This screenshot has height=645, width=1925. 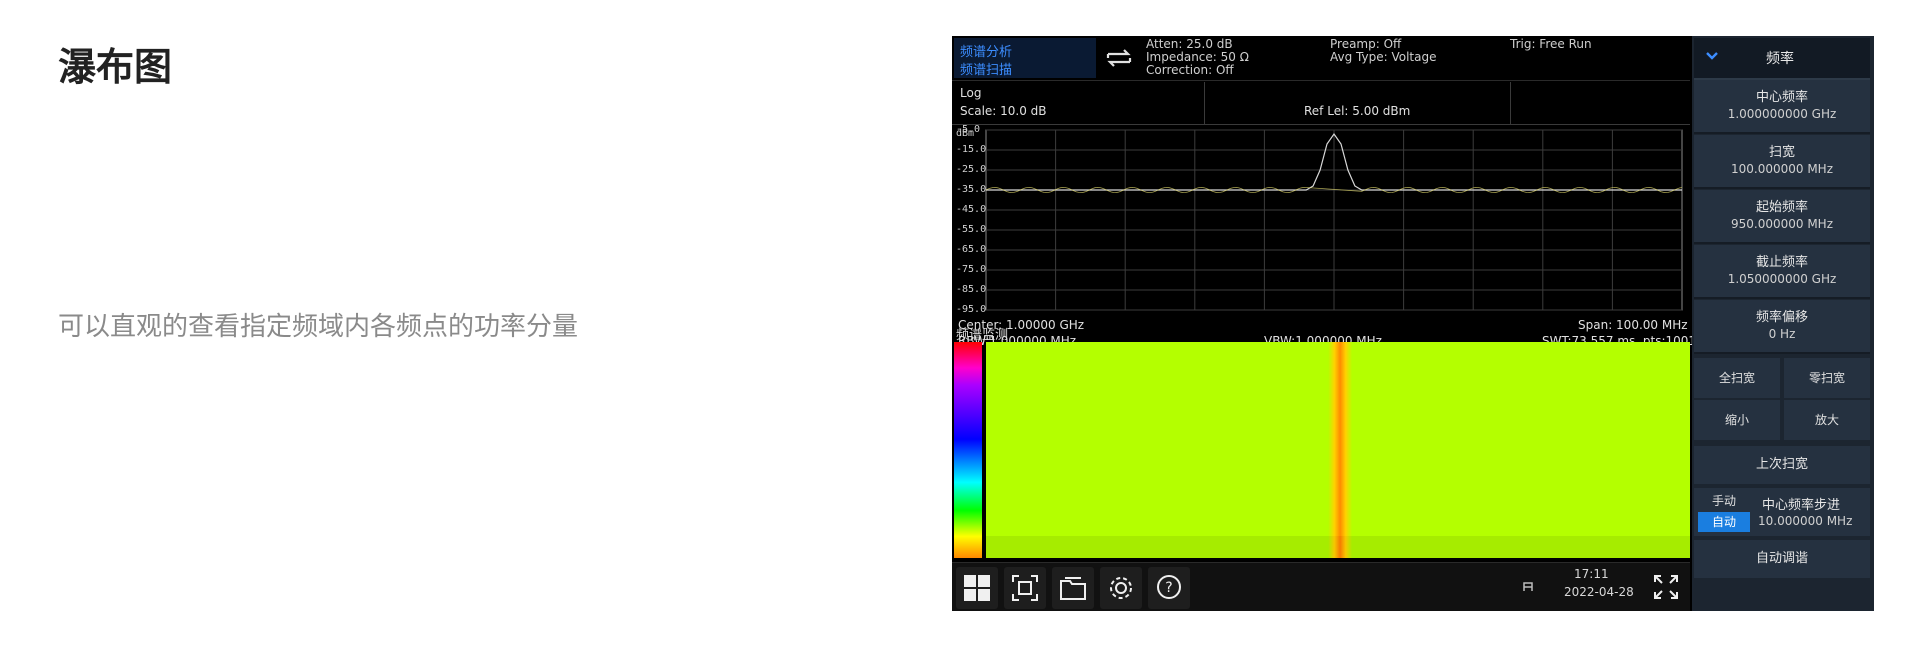 I want to click on last-span-button: 上次扫宽, so click(x=1782, y=465).